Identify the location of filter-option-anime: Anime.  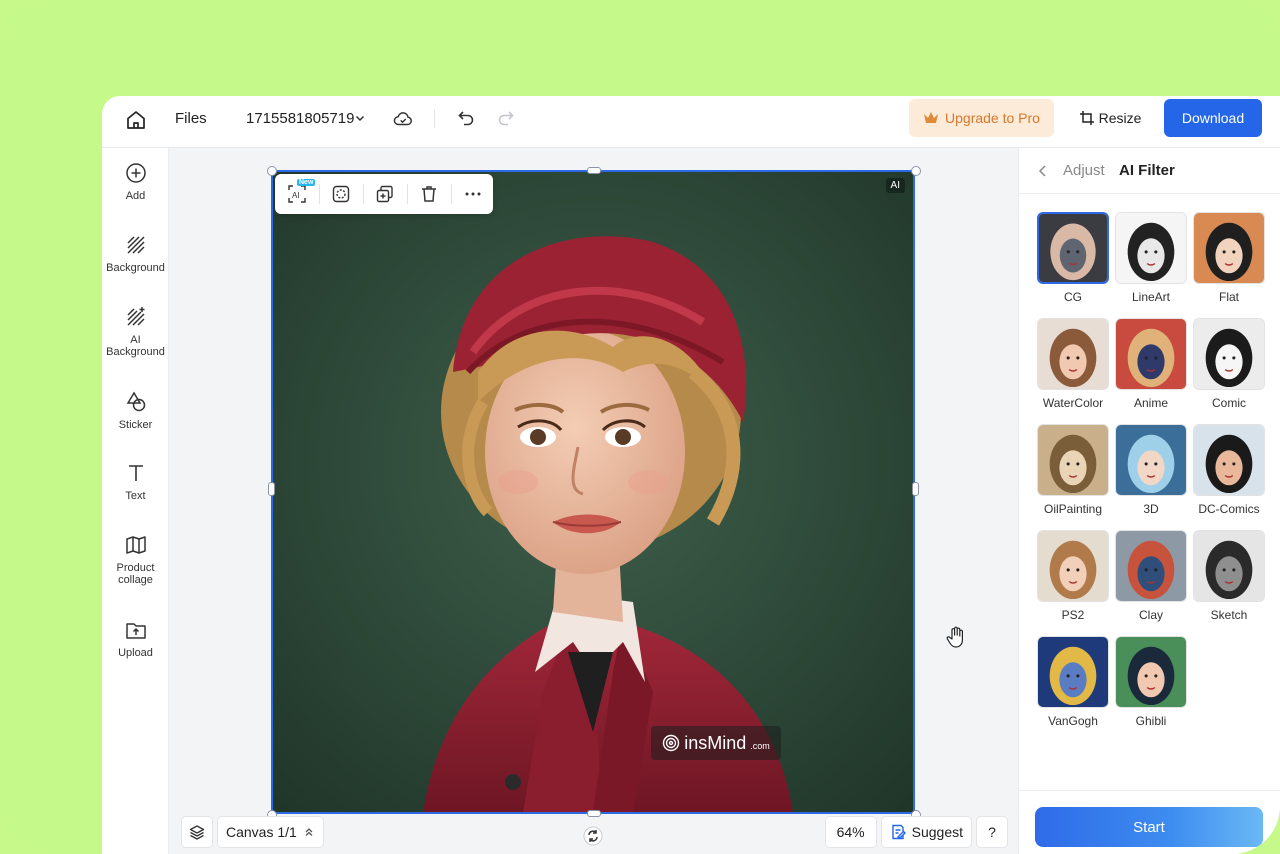
(1151, 364).